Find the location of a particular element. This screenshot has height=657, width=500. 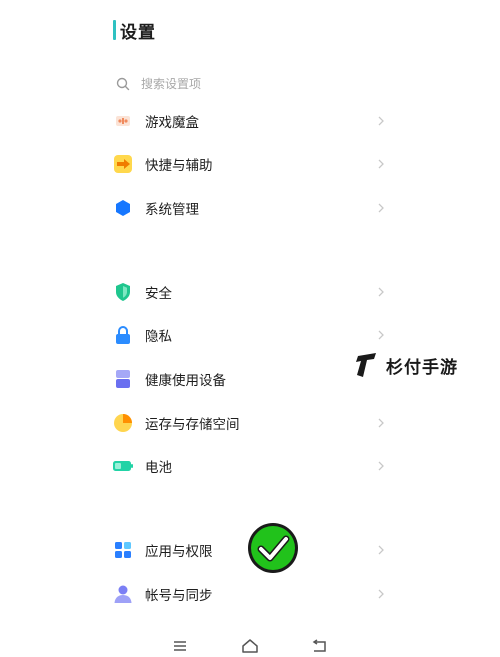

user-icon is located at coordinates (123, 594).